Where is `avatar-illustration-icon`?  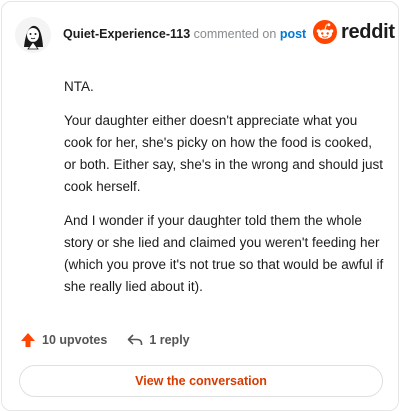
avatar-illustration-icon is located at coordinates (33, 35).